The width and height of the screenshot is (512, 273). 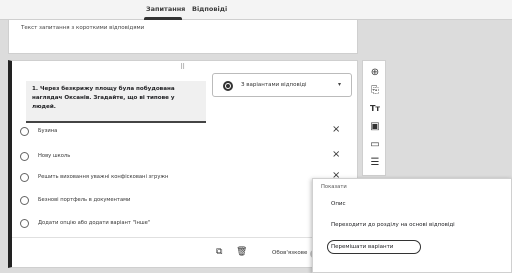 What do you see at coordinates (82, 28) in the screenshot?
I see `form-description: Текст запитання з короткими відповідями` at bounding box center [82, 28].